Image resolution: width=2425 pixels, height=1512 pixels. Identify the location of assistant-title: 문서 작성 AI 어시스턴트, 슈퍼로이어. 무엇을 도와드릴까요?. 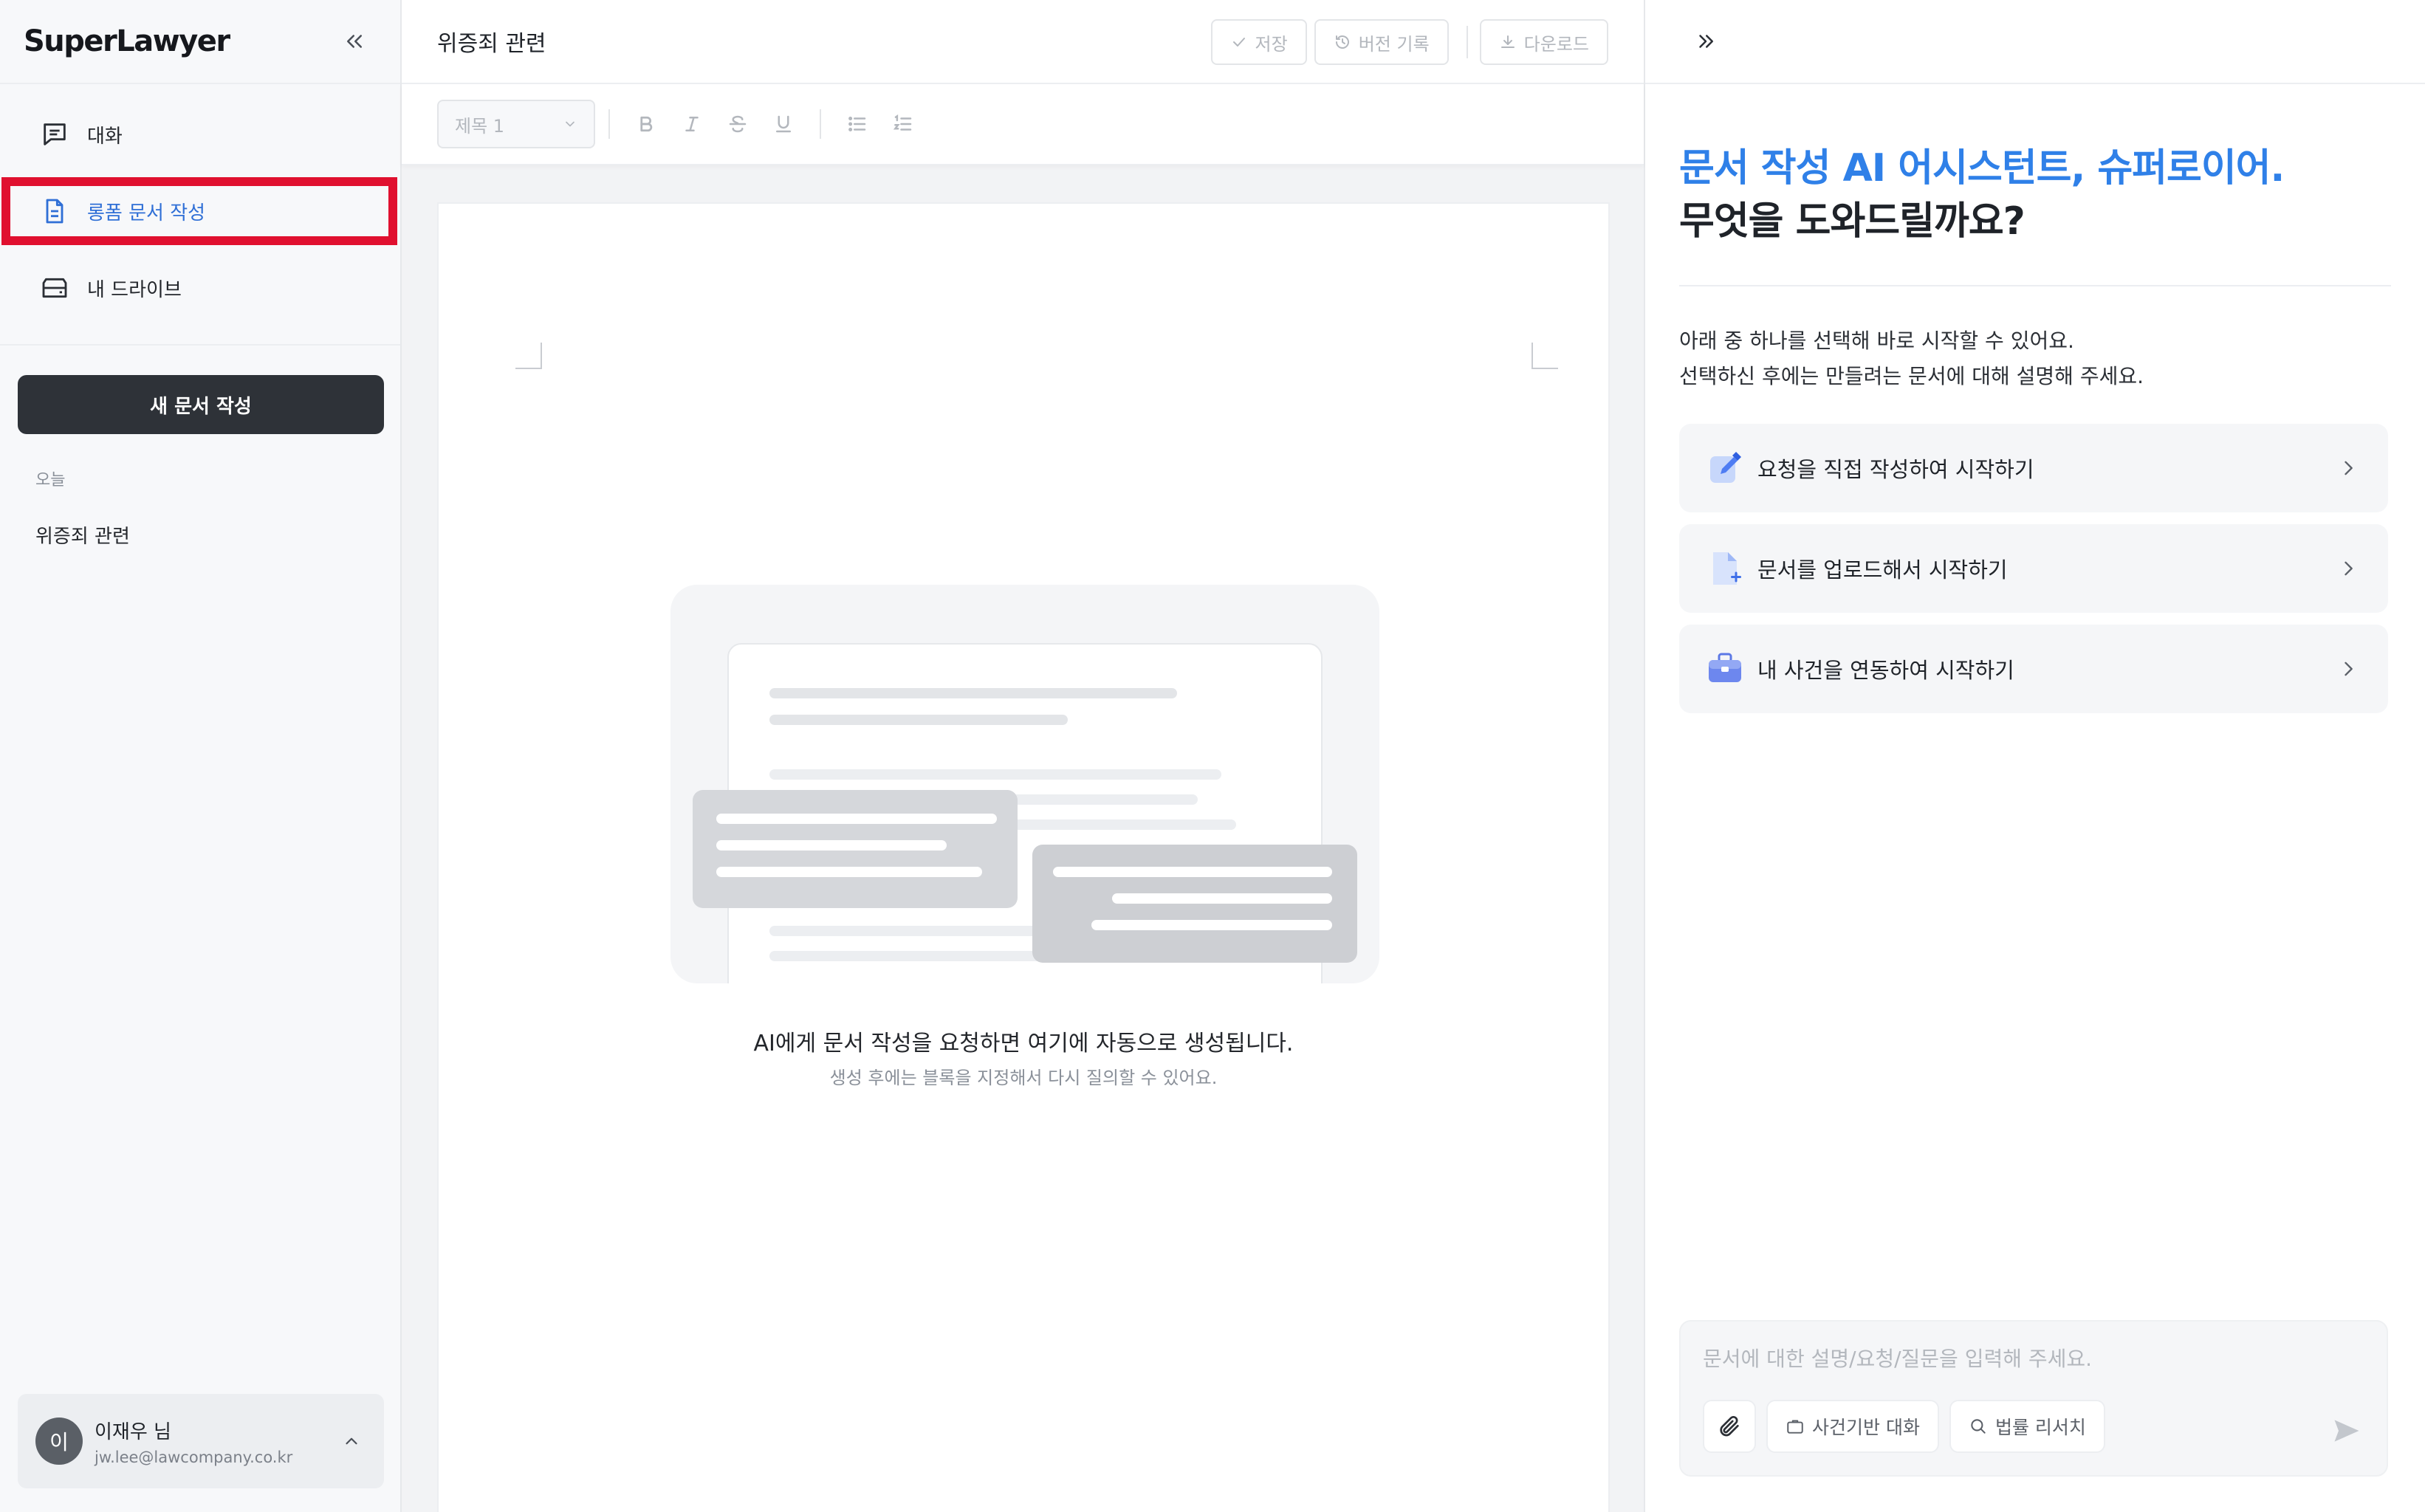
(1982, 195).